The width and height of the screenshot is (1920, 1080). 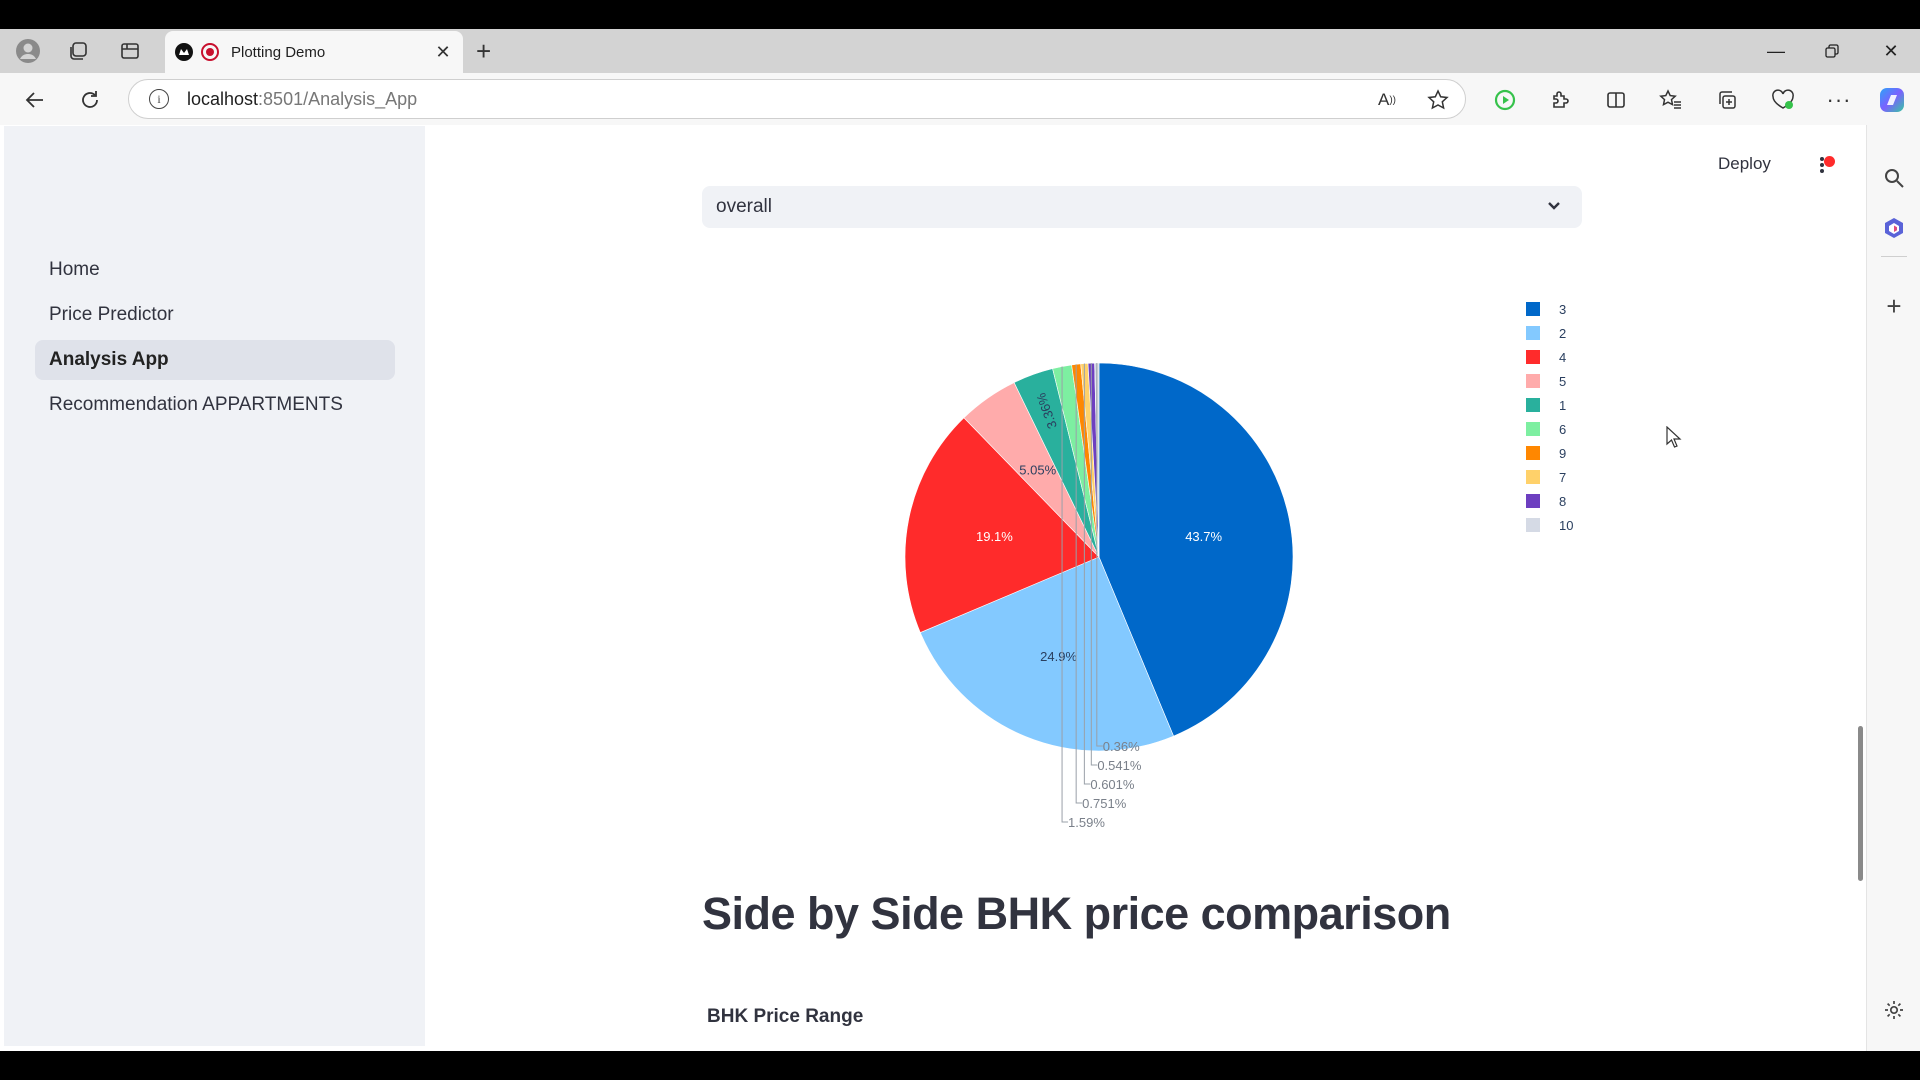 What do you see at coordinates (1037, 470) in the screenshot?
I see `pie-value-label: 5.05%` at bounding box center [1037, 470].